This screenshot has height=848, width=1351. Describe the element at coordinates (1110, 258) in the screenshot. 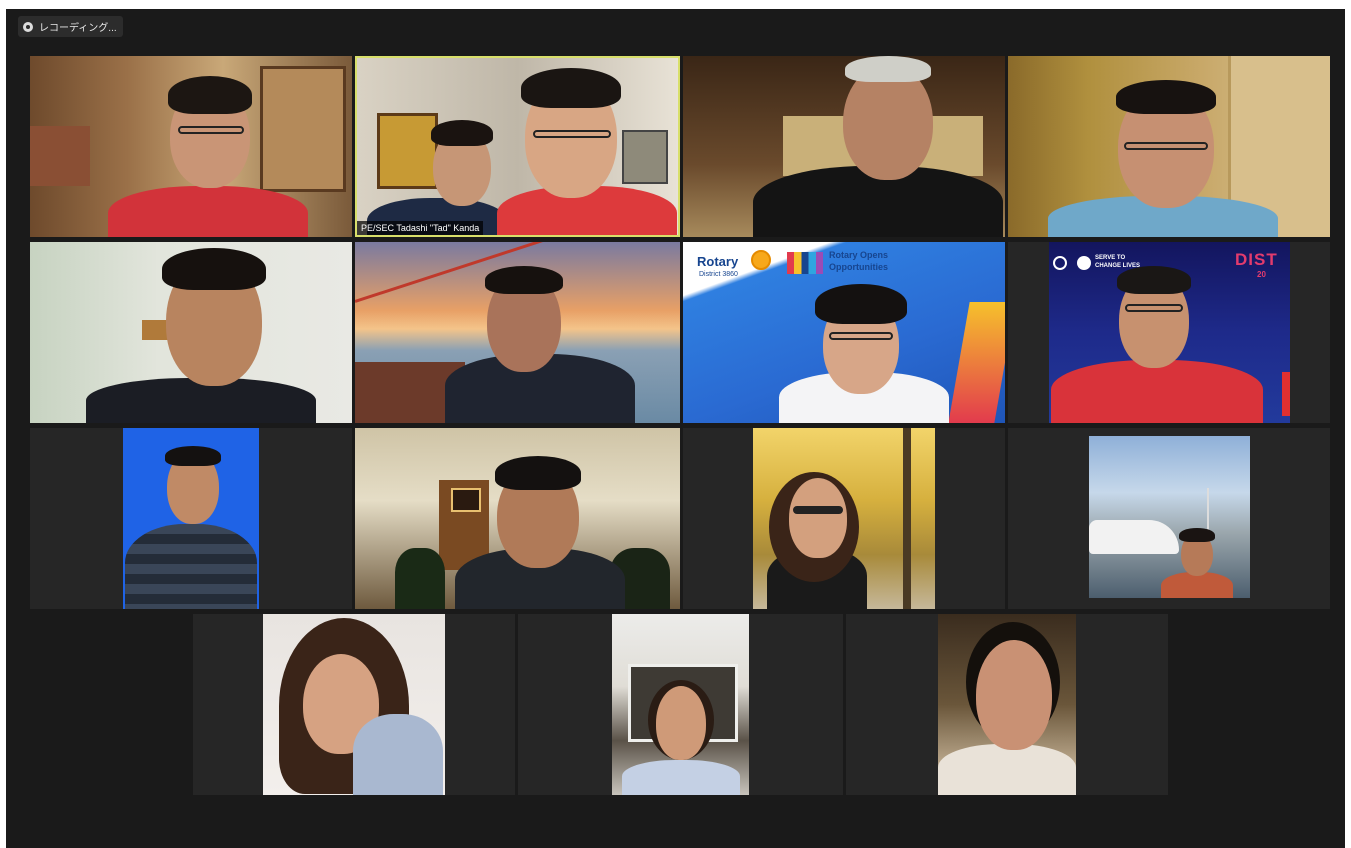

I see `serve-banner-line-1: SERVE TO` at that location.